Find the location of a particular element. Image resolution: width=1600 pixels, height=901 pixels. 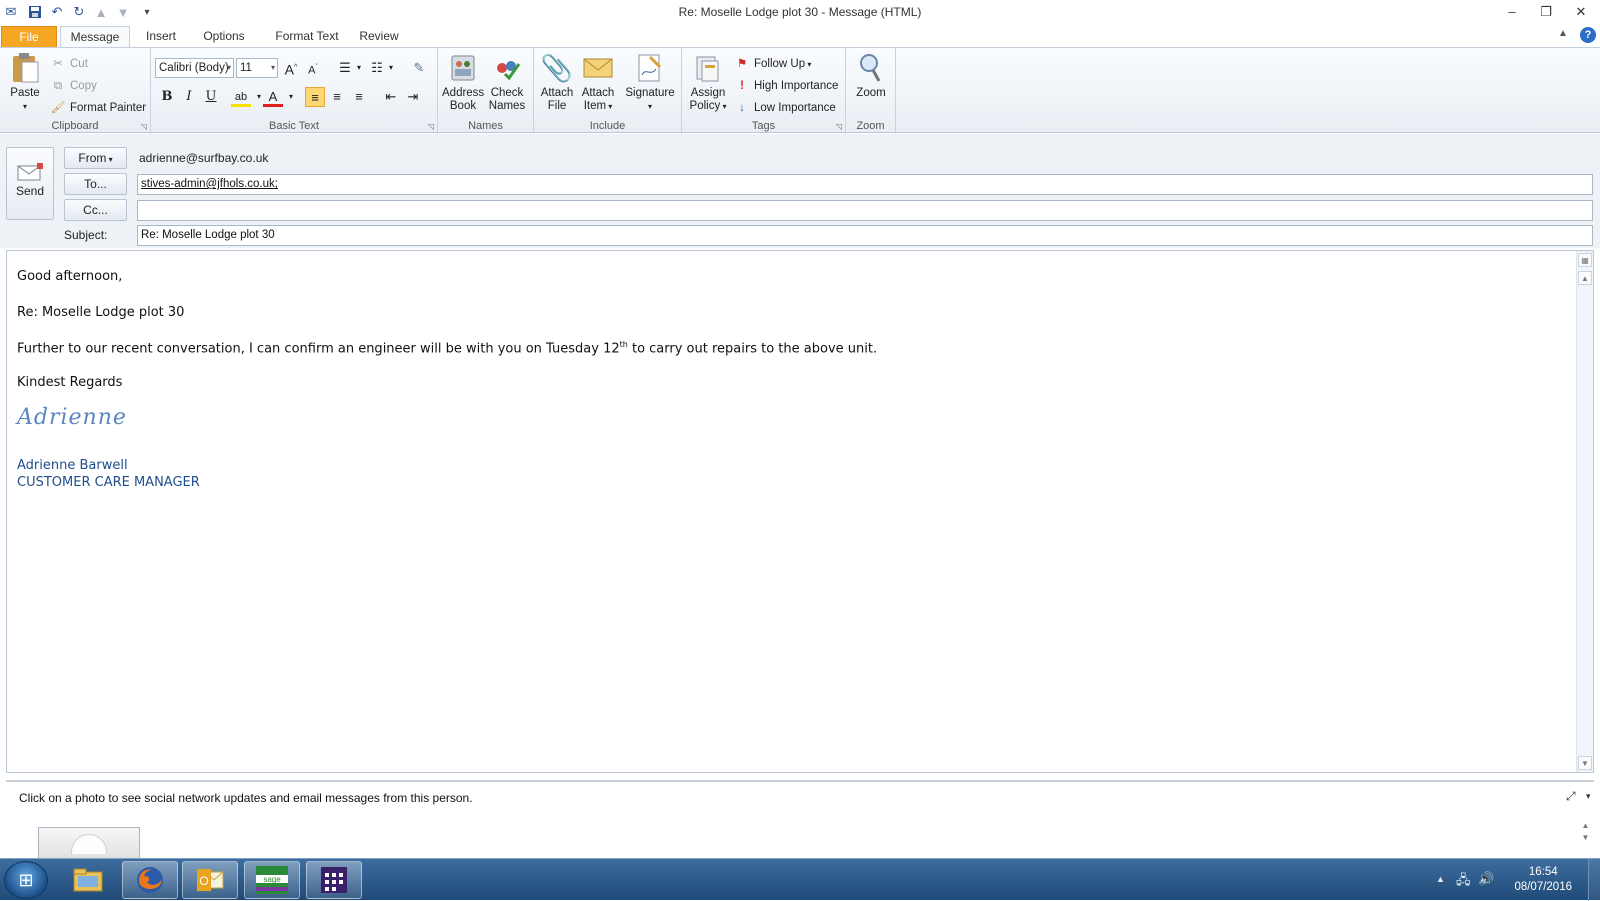

calendar-app-taskbar-icon is located at coordinates (334, 880).